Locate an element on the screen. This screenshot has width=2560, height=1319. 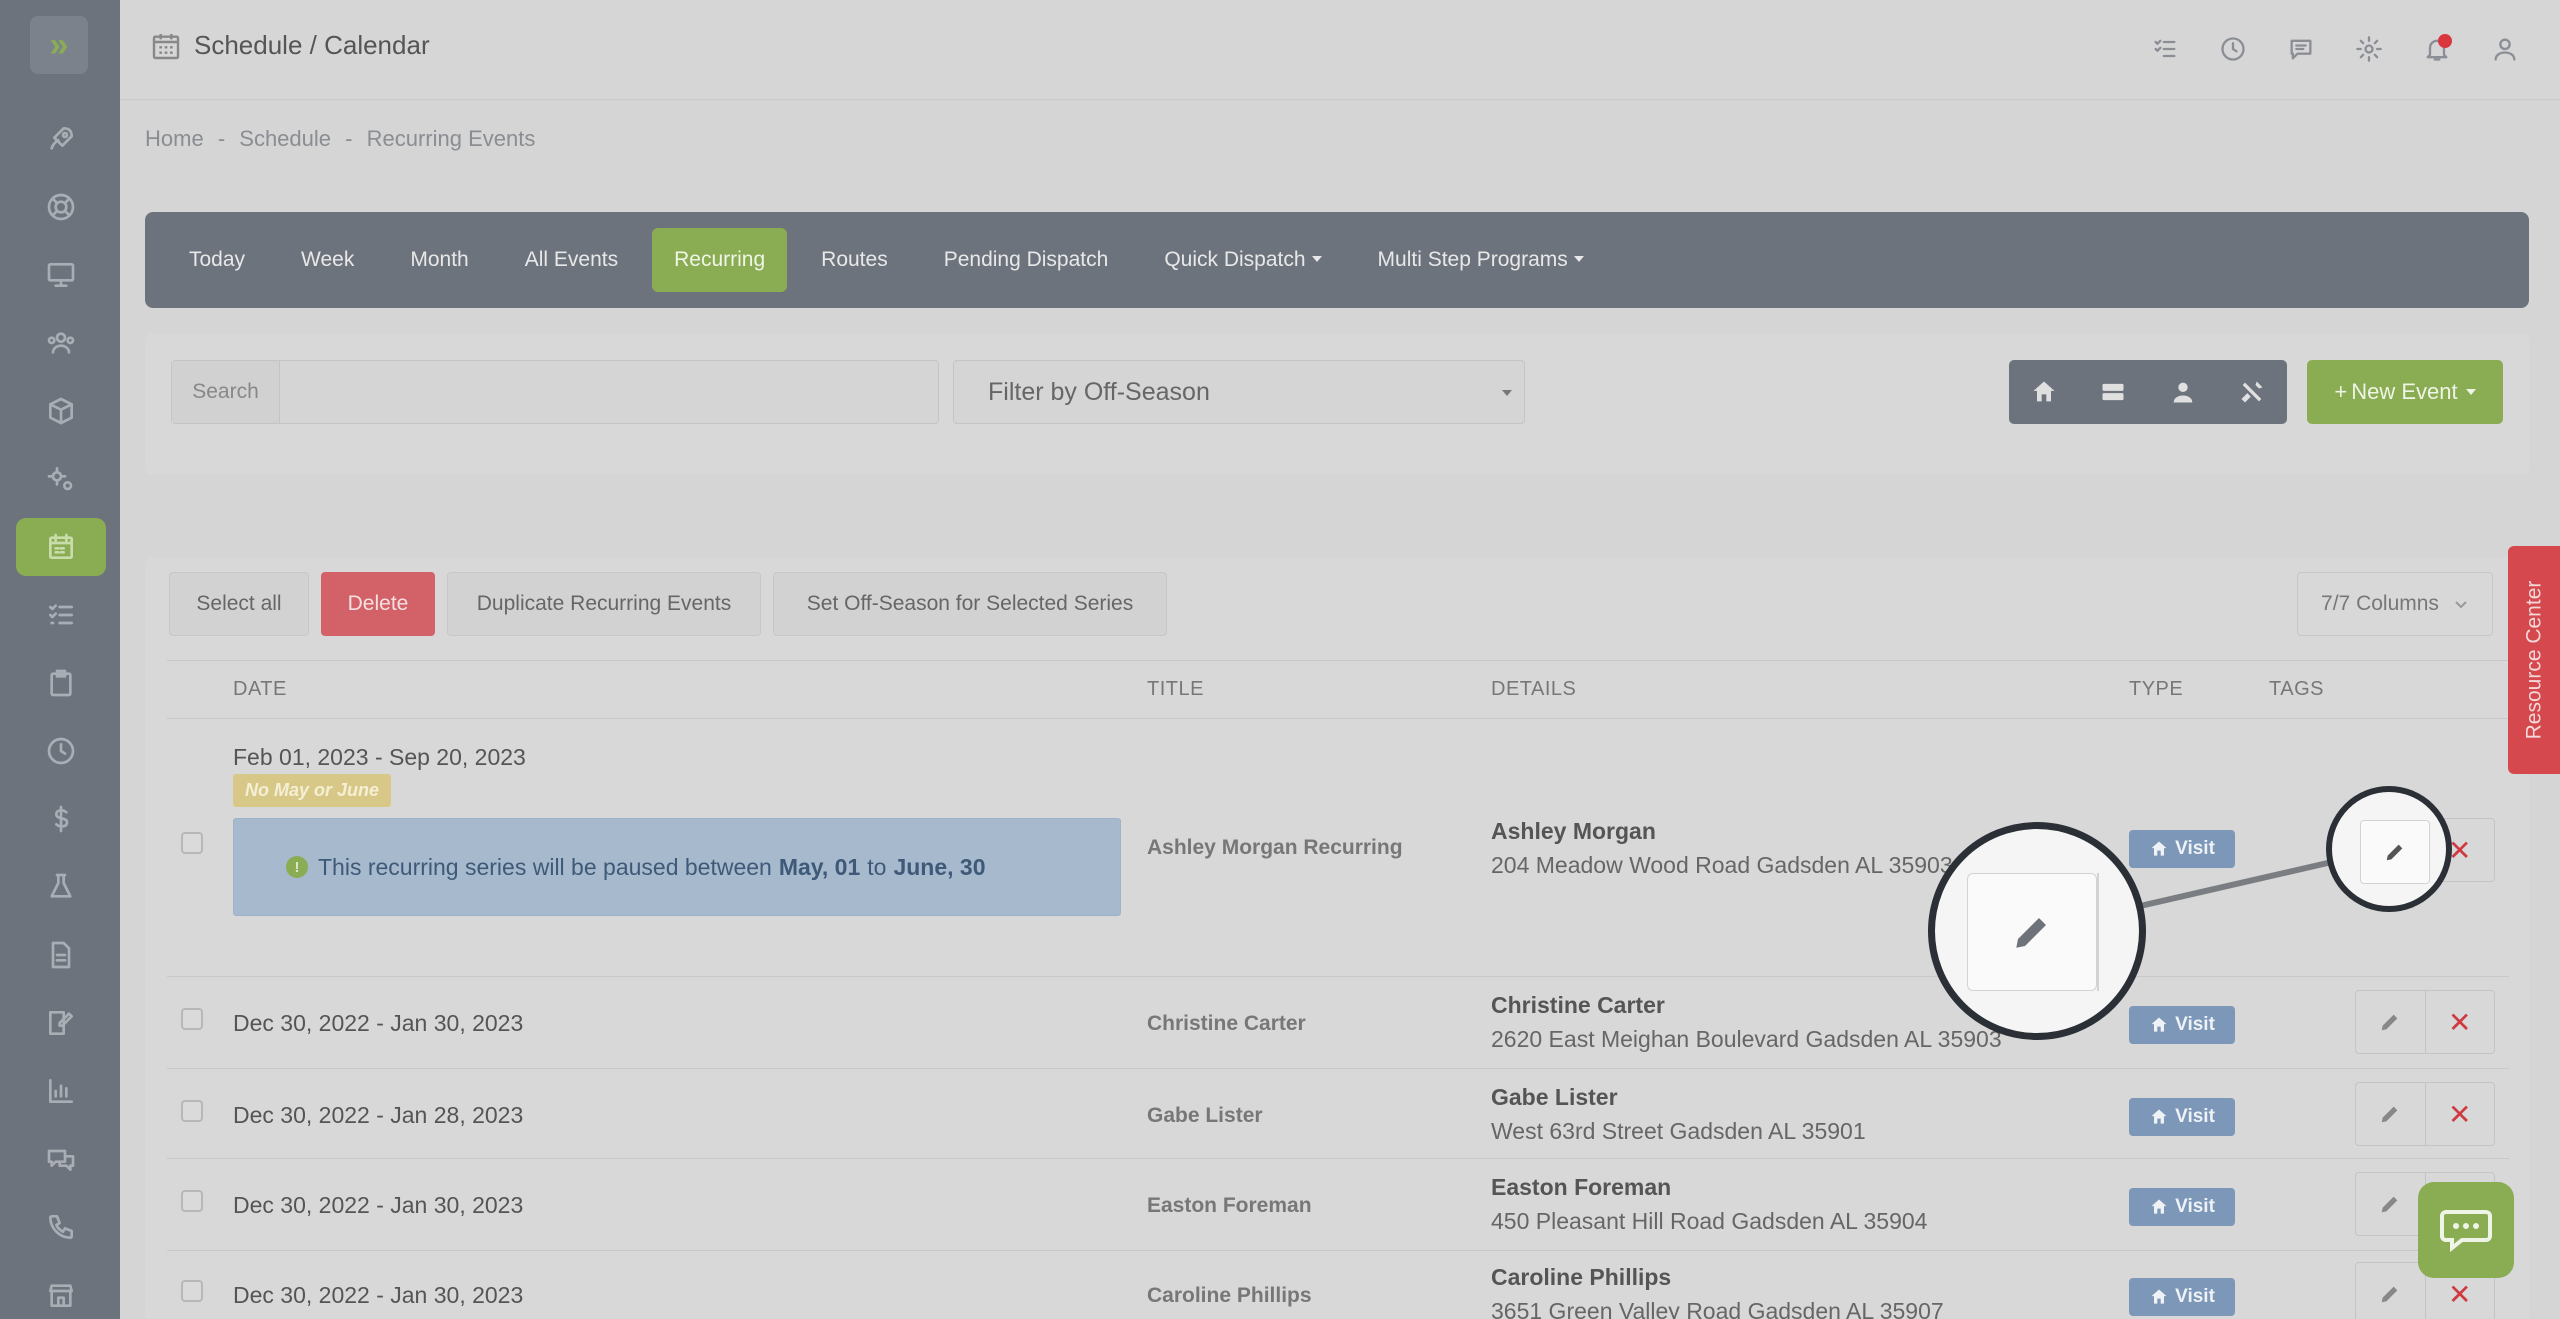
pencil-icon is located at coordinates (2394, 852).